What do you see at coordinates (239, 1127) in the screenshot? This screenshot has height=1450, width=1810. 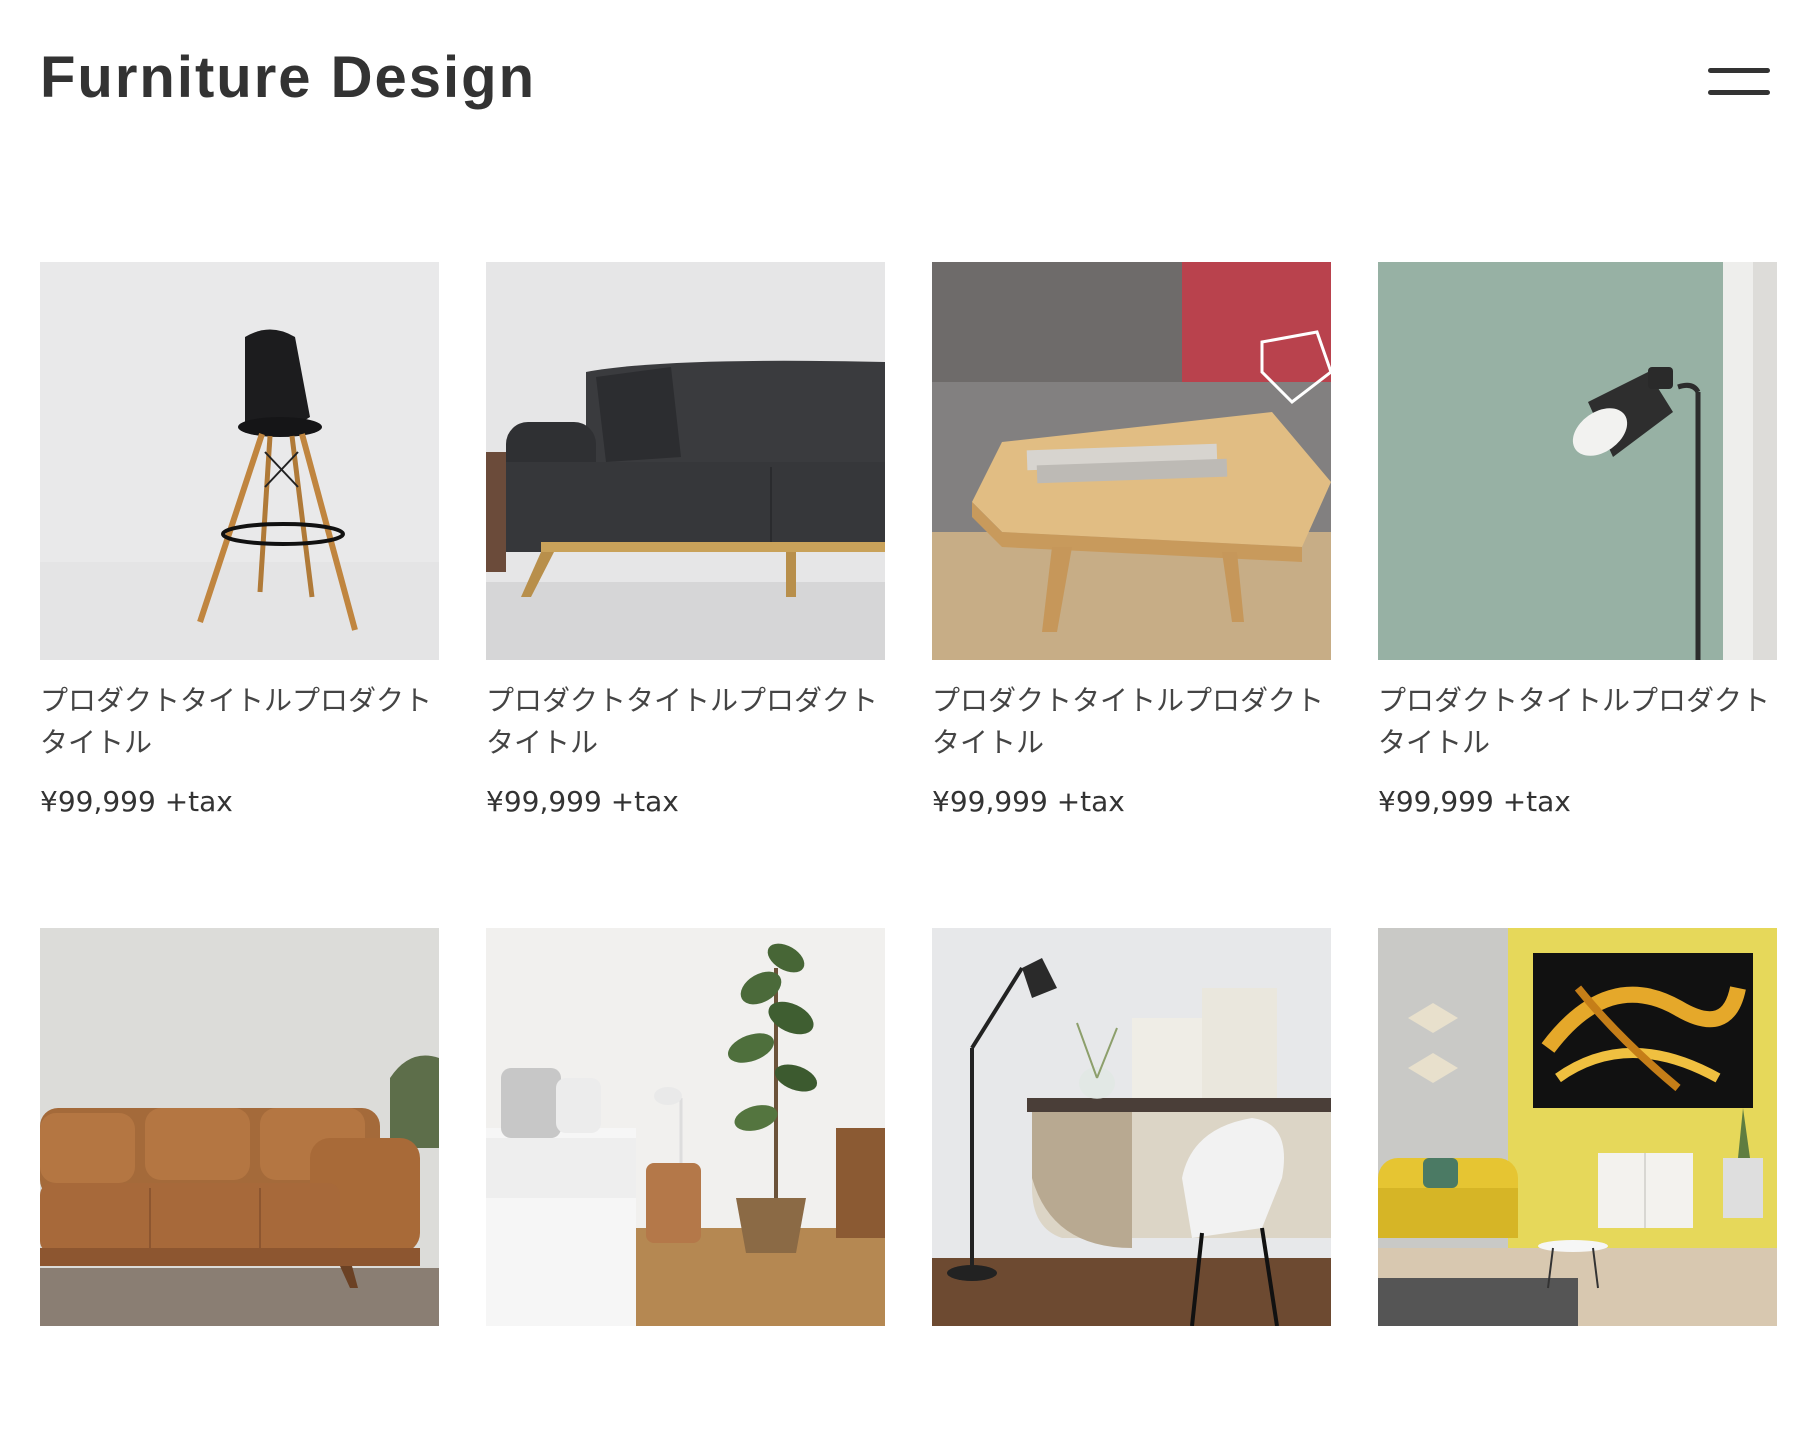 I see `brown-leather-sofa-photo` at bounding box center [239, 1127].